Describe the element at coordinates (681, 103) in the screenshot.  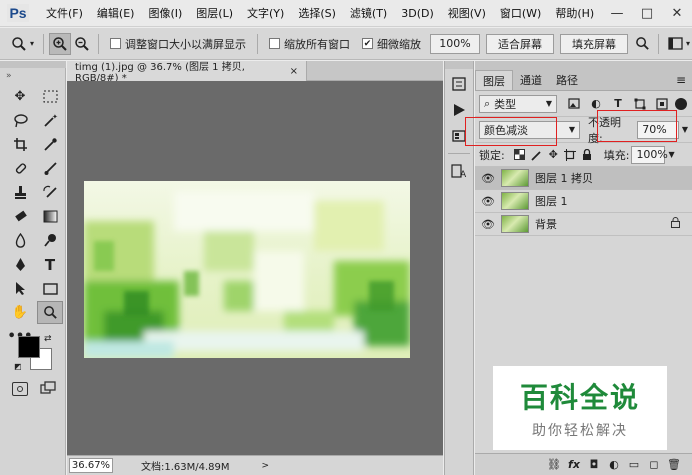
I see `filter-toggle-icon` at that location.